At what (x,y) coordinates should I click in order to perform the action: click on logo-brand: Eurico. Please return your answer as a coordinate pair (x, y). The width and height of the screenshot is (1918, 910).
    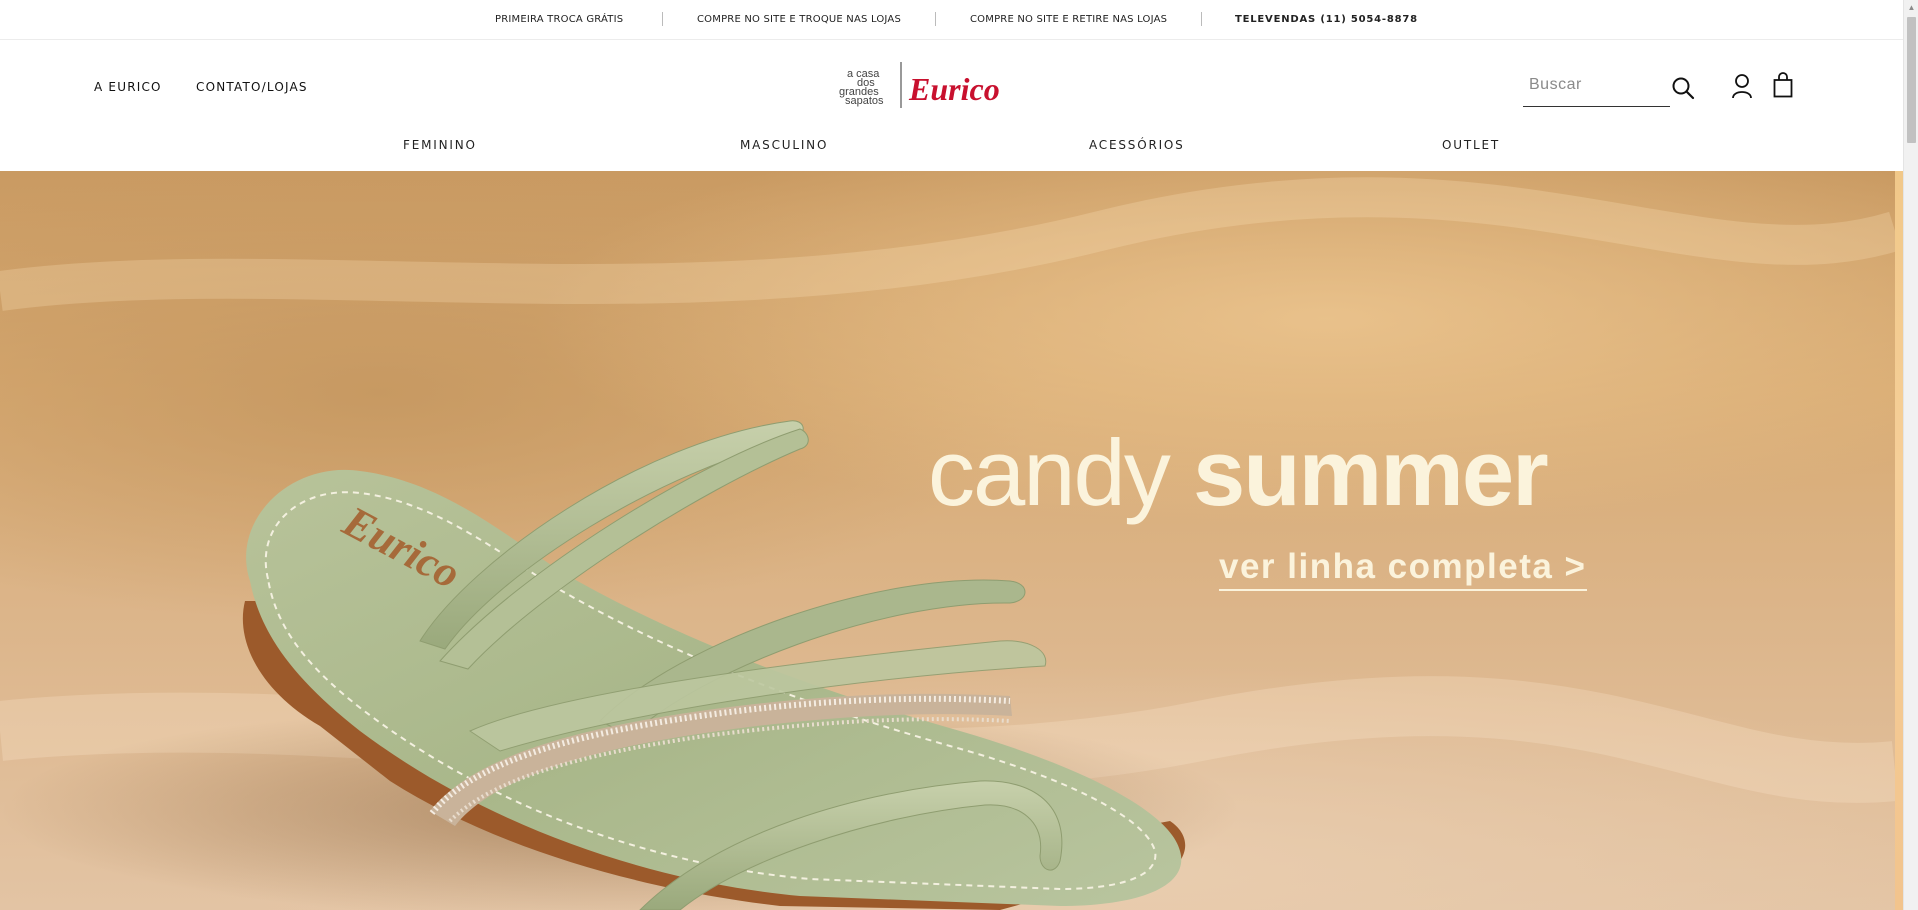
    Looking at the image, I should click on (954, 89).